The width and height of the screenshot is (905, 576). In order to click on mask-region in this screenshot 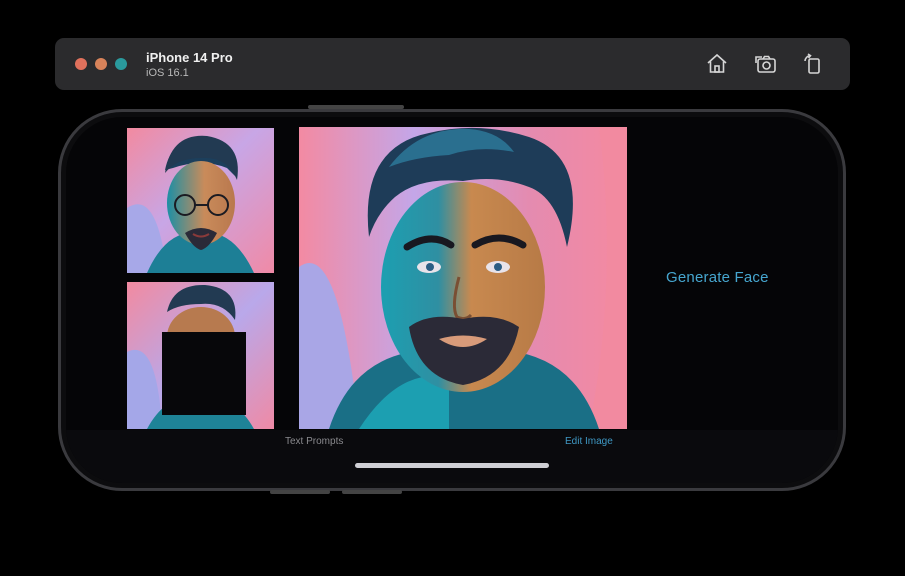, I will do `click(204, 373)`.